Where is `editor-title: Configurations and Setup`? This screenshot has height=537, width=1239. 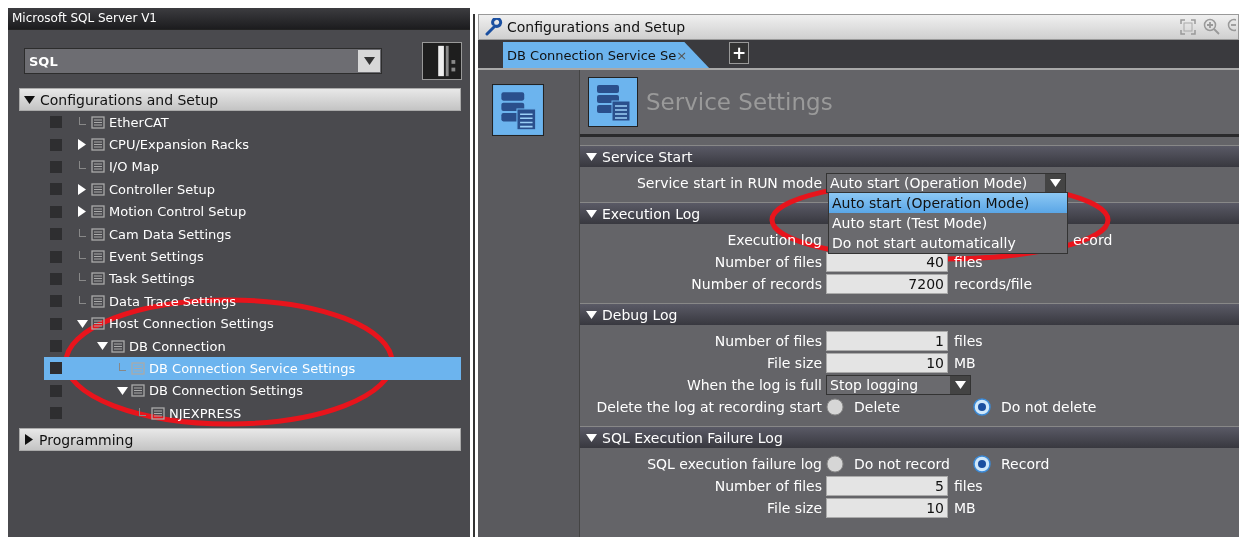 editor-title: Configurations and Setup is located at coordinates (597, 27).